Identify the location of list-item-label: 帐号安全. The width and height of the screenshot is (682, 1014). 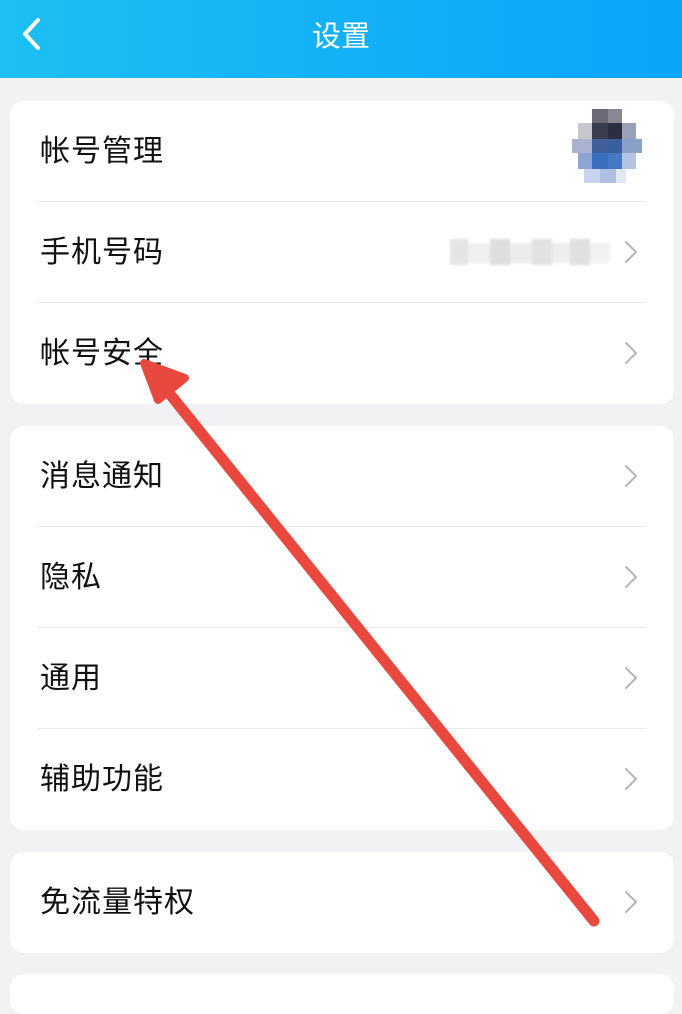
(102, 353).